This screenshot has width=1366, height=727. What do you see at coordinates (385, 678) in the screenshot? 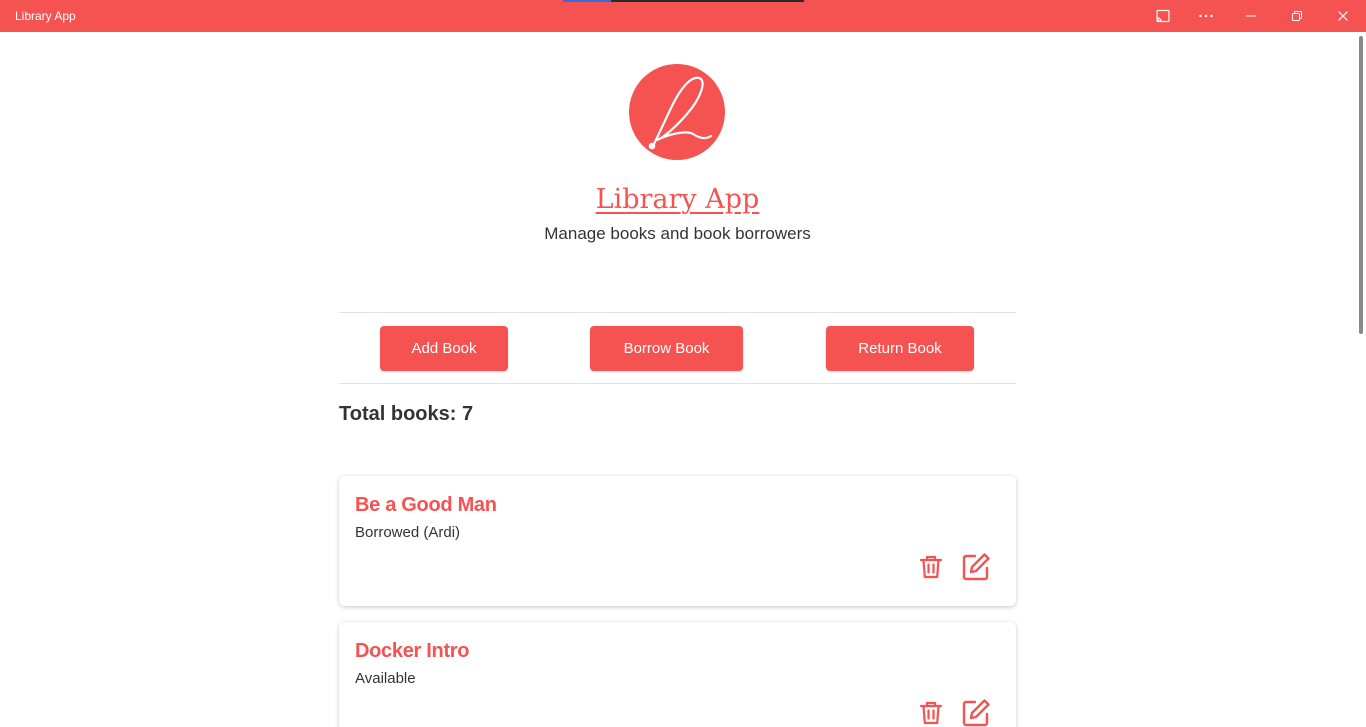
I see `book-status: Available` at bounding box center [385, 678].